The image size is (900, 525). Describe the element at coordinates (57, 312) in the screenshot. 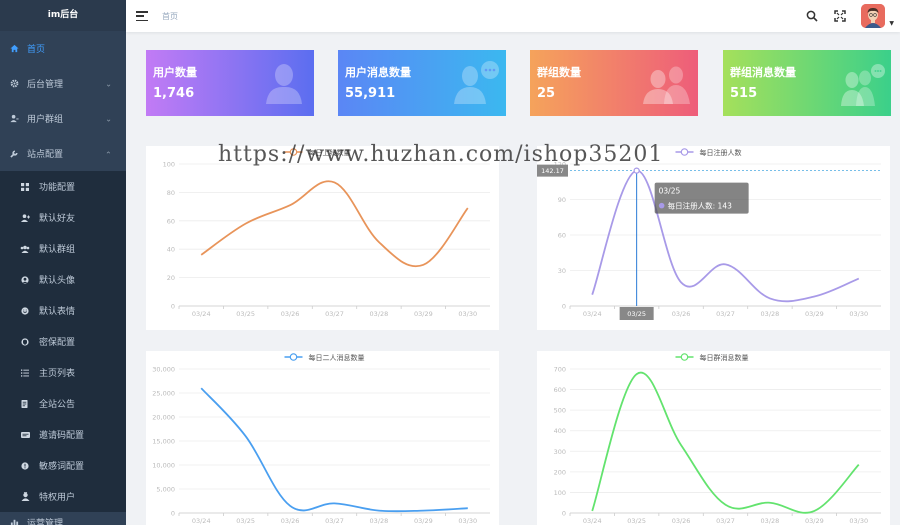

I see `sidebar-subitem-label: 默认表情` at that location.